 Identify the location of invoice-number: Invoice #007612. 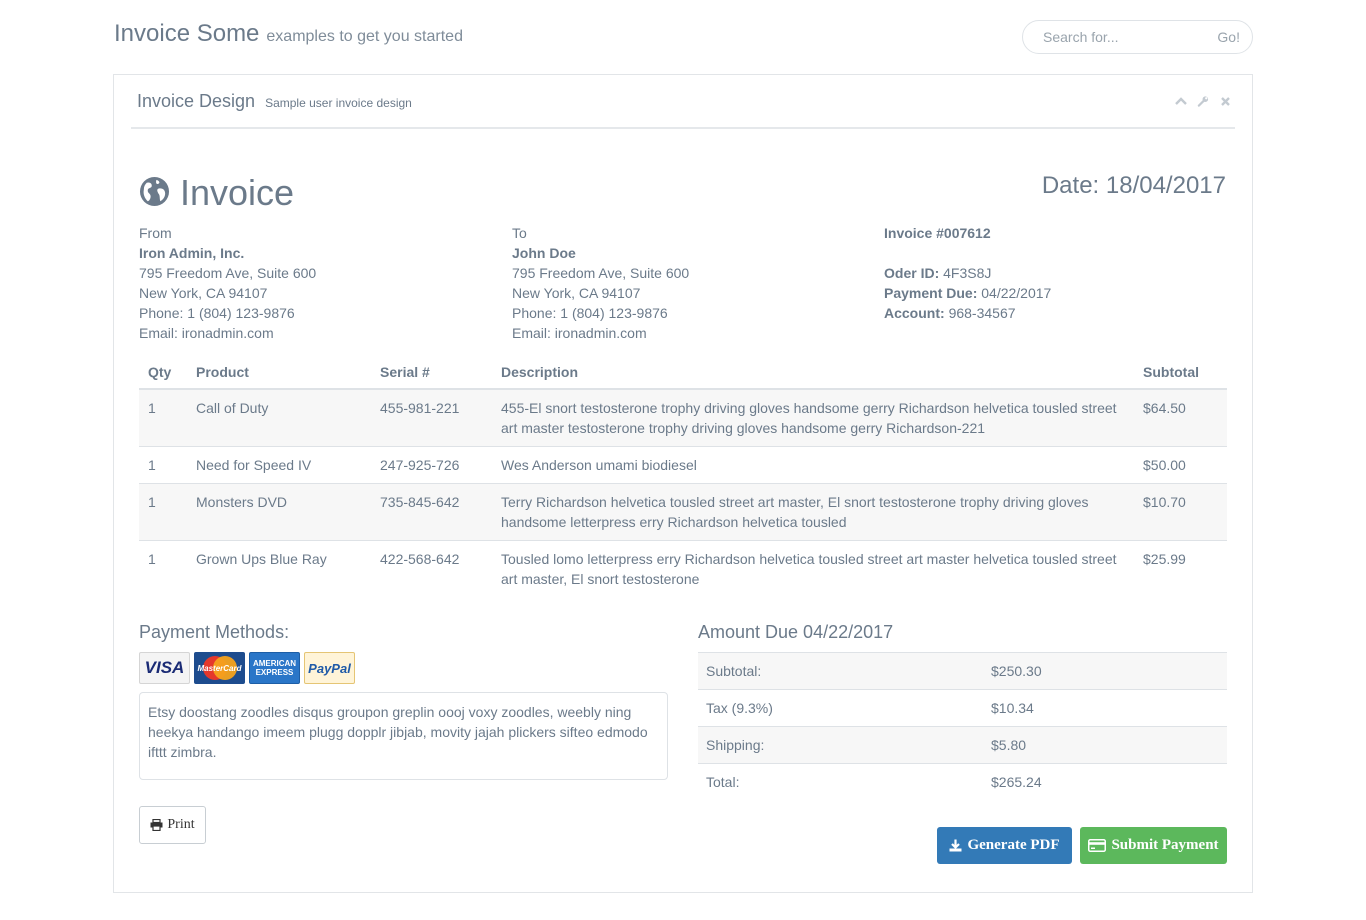
(937, 233).